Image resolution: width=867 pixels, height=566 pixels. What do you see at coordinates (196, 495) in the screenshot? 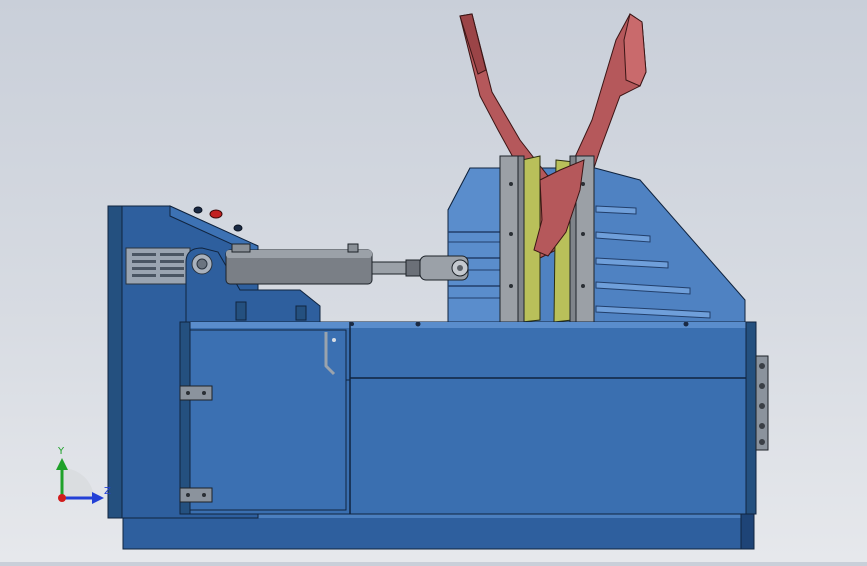
I see `door-hinge-bottom` at bounding box center [196, 495].